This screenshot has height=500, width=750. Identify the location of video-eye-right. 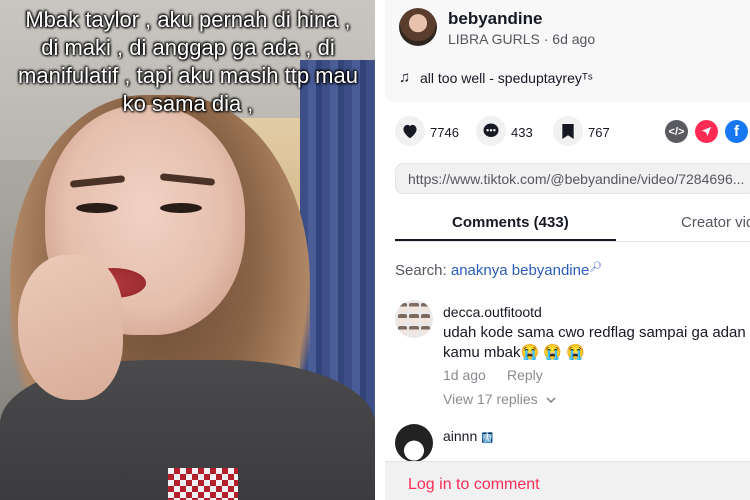
(181, 208).